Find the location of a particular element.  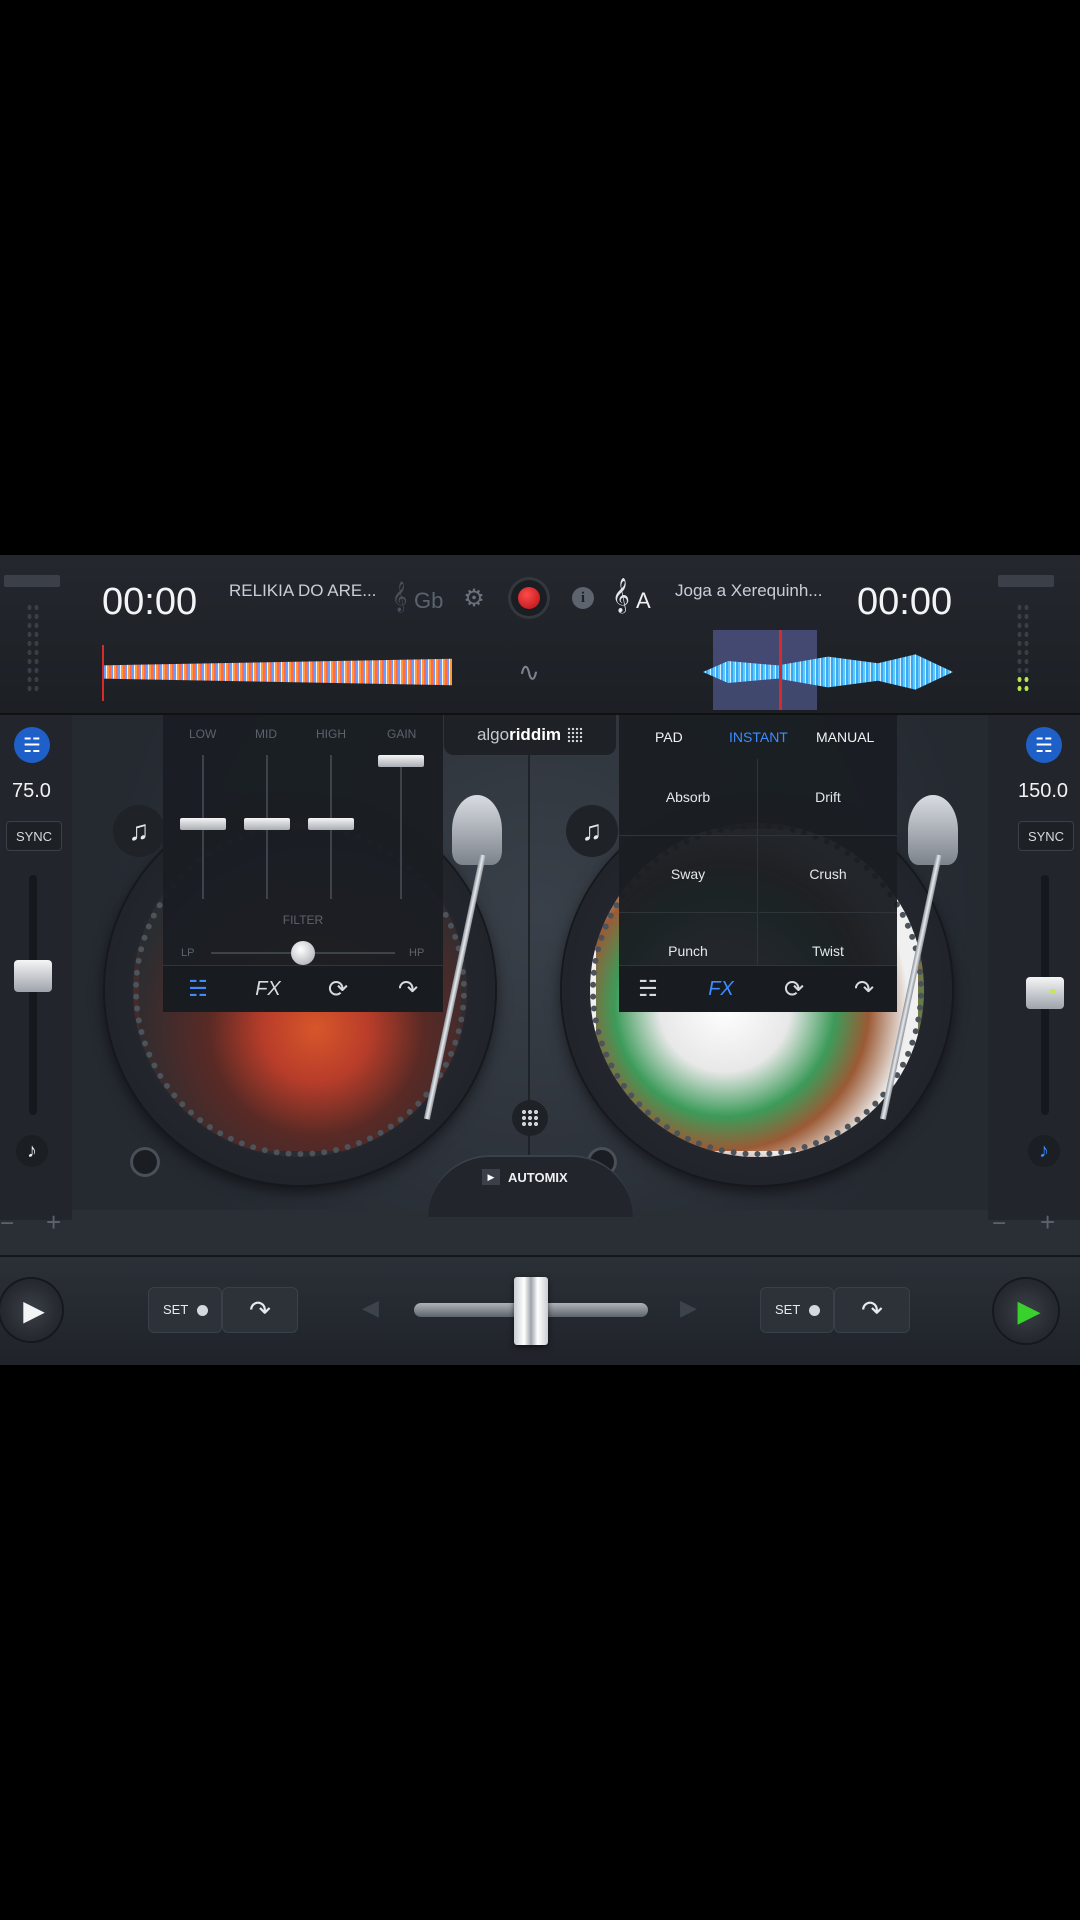

right-tonearm is located at coordinates (933, 830).